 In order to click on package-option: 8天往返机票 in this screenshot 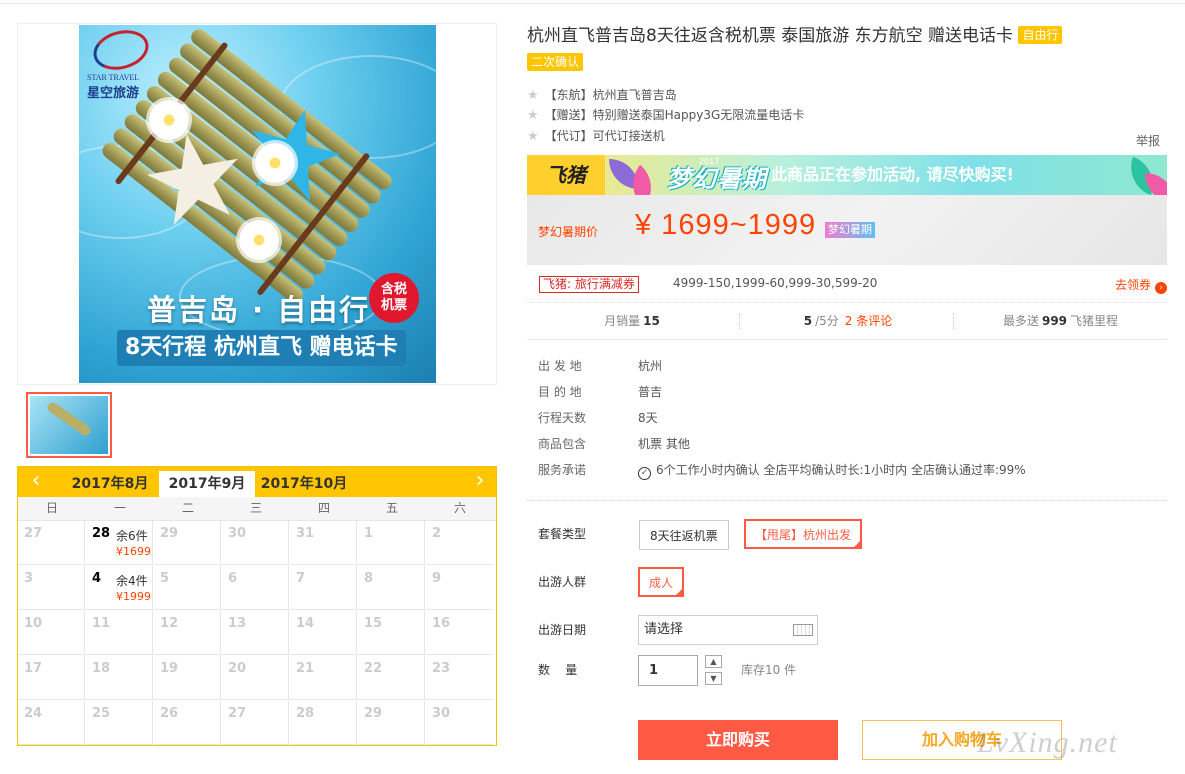, I will do `click(684, 535)`.